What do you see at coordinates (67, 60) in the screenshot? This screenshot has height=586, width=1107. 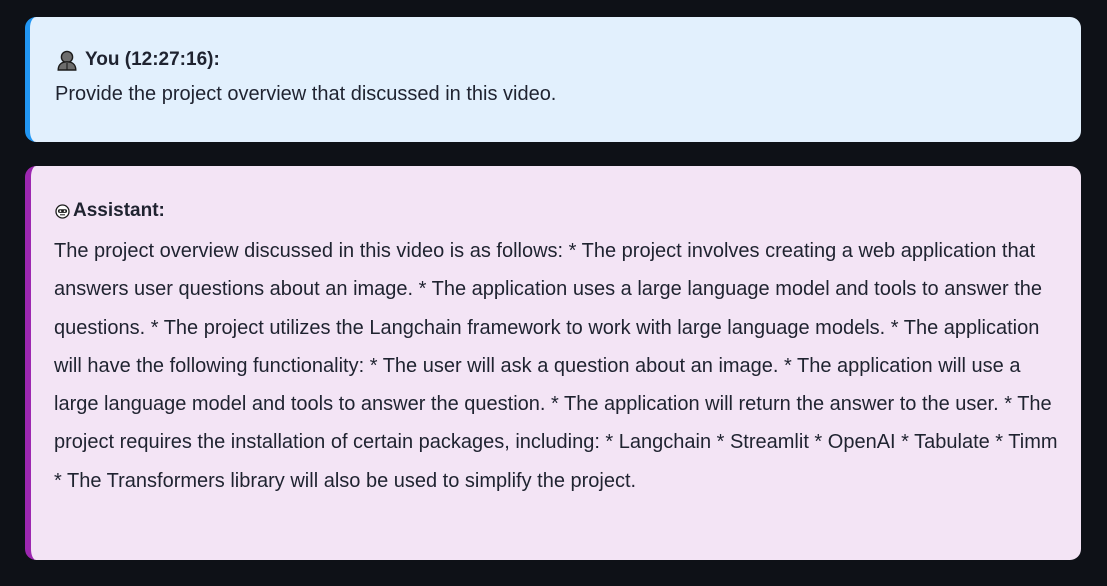 I see `person-icon` at bounding box center [67, 60].